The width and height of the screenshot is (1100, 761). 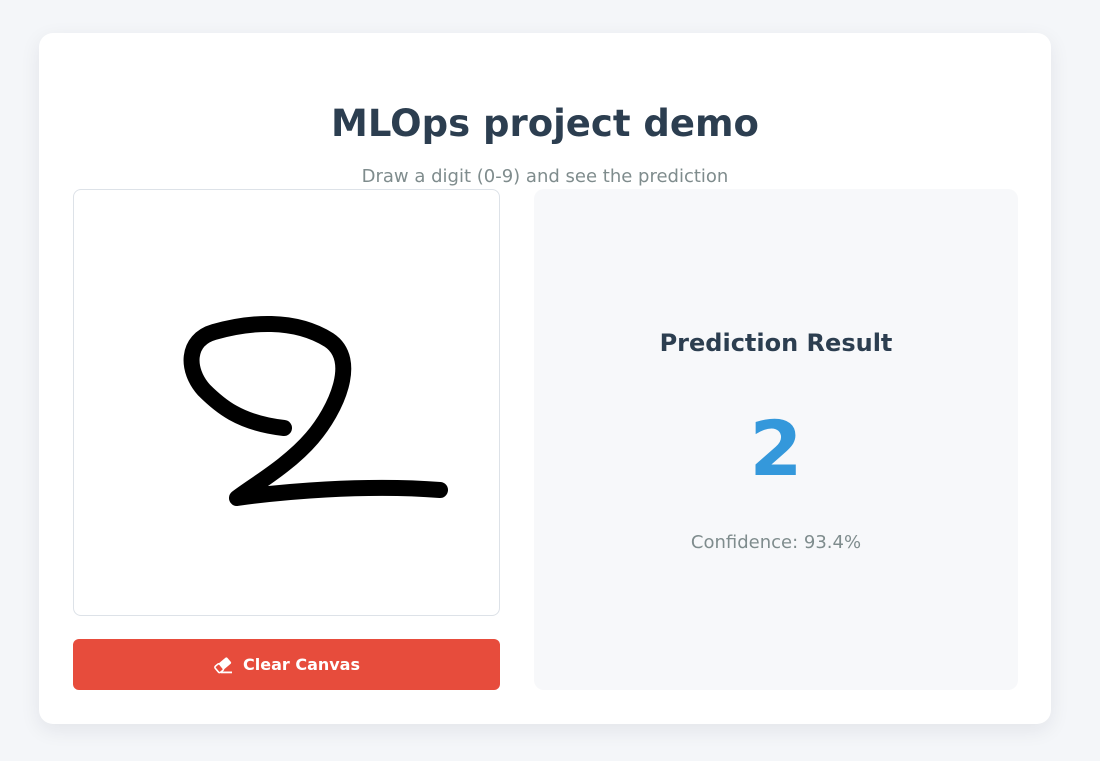 I want to click on eraser-icon, so click(x=223, y=665).